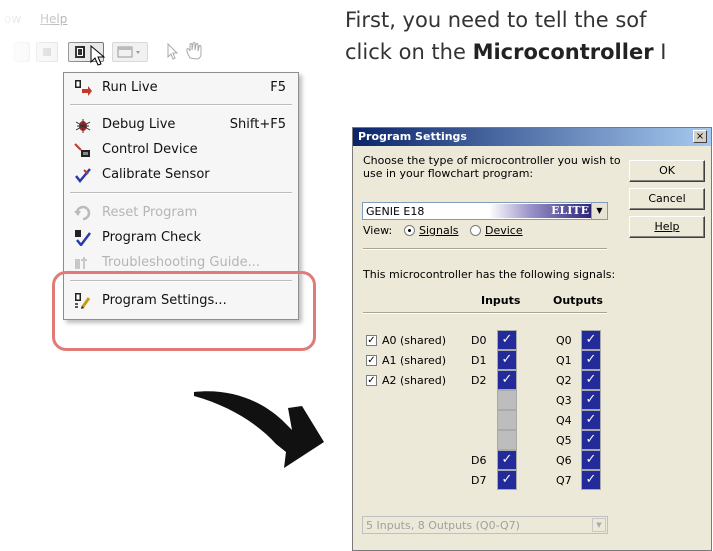  What do you see at coordinates (667, 227) in the screenshot?
I see `help-button: Help` at bounding box center [667, 227].